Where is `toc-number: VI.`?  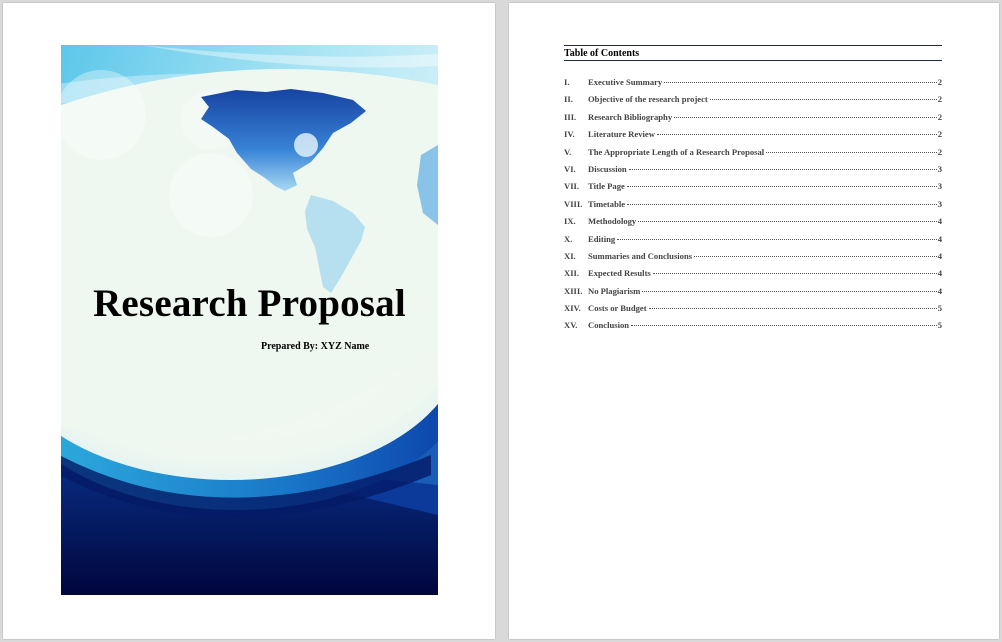 toc-number: VI. is located at coordinates (570, 168).